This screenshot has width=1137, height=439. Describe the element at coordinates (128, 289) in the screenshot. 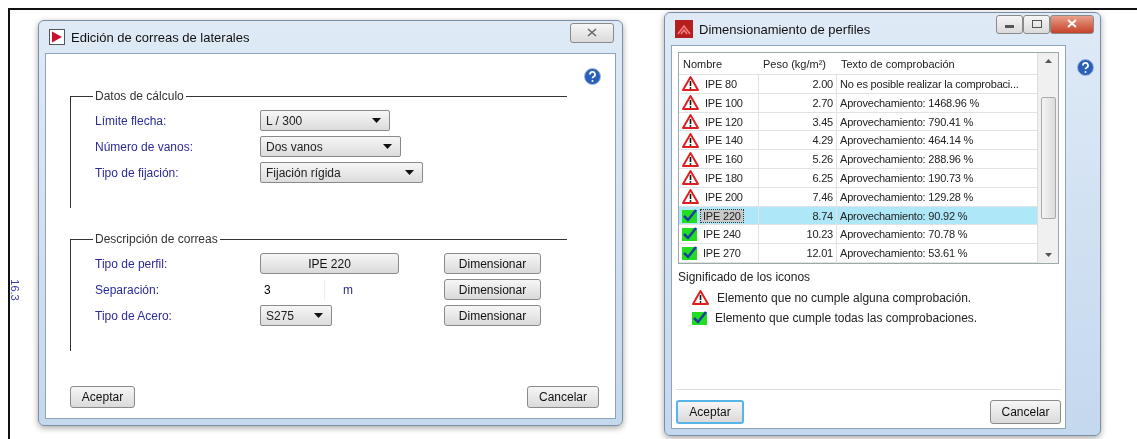

I see `field-label: Separación:` at that location.